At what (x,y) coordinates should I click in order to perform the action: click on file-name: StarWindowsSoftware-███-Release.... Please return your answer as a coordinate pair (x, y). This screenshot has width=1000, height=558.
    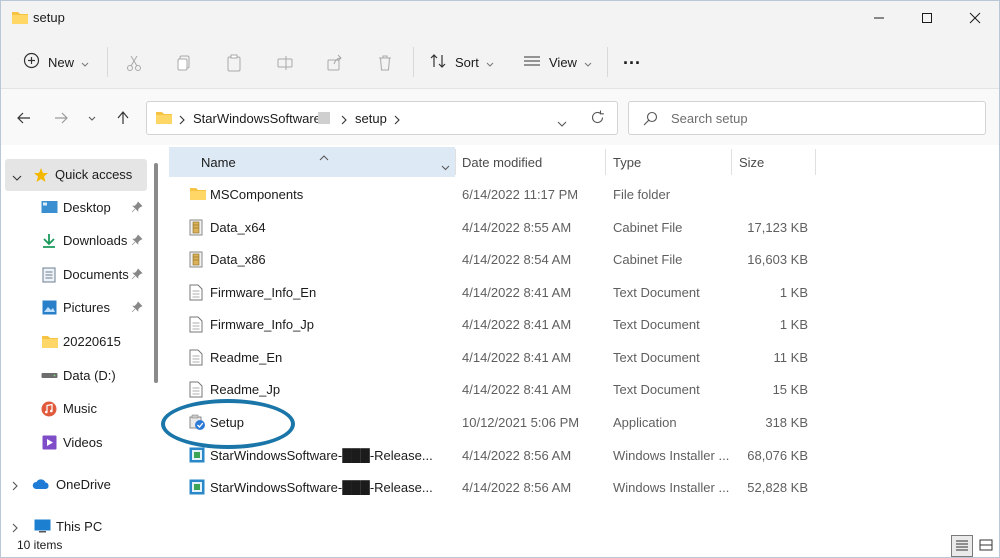
    Looking at the image, I should click on (321, 487).